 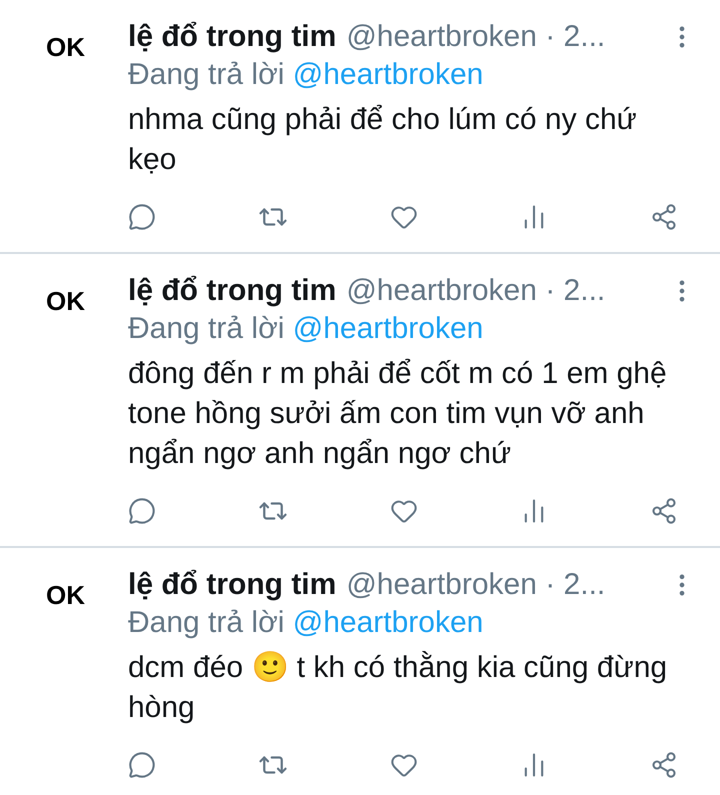 I want to click on tweet-text: đông đến r m phải để cốt m có 1 em ghệ tone hồng sưởi ấm con tim vụn vỡ anh ngẩn ngơ anh ngẩn ngơ chứ, so click(x=398, y=414).